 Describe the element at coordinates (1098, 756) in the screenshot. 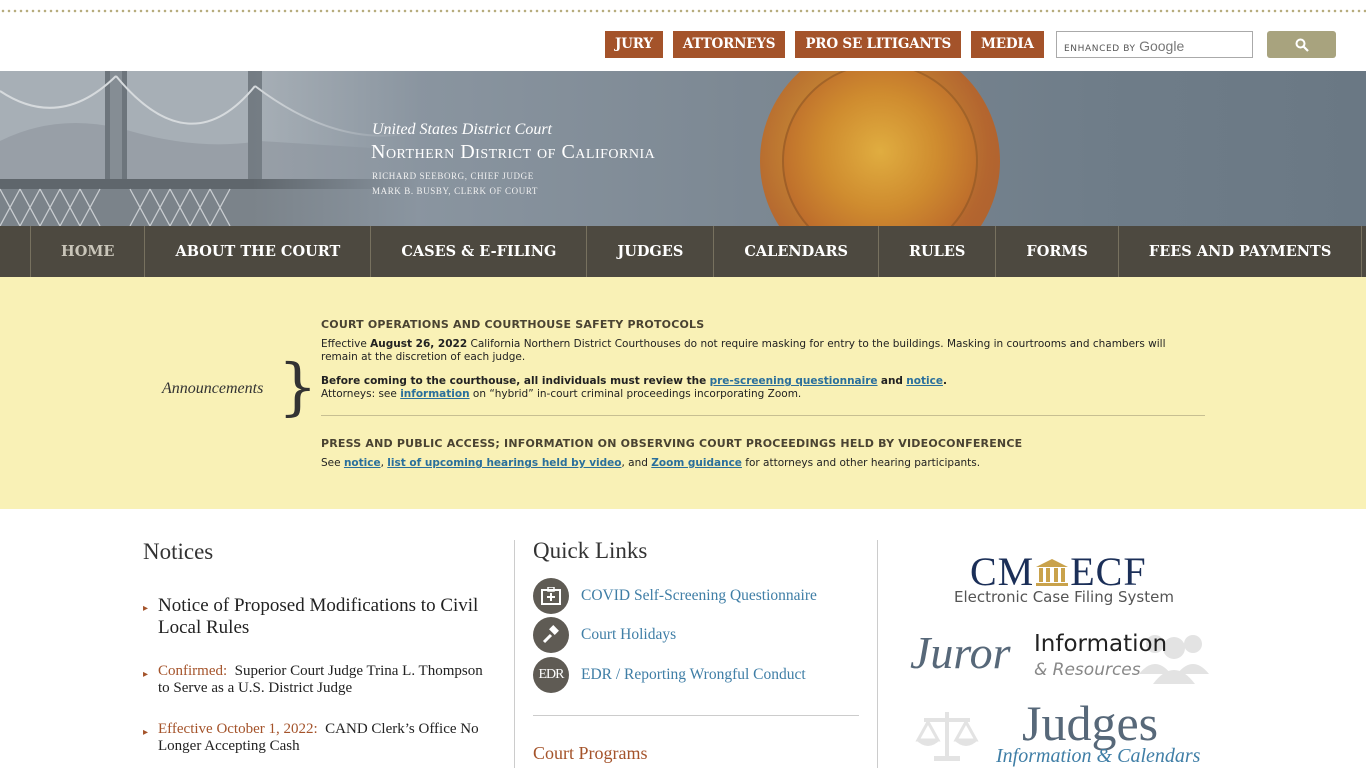

I see `judges-subtitle: Information & Calendars` at that location.